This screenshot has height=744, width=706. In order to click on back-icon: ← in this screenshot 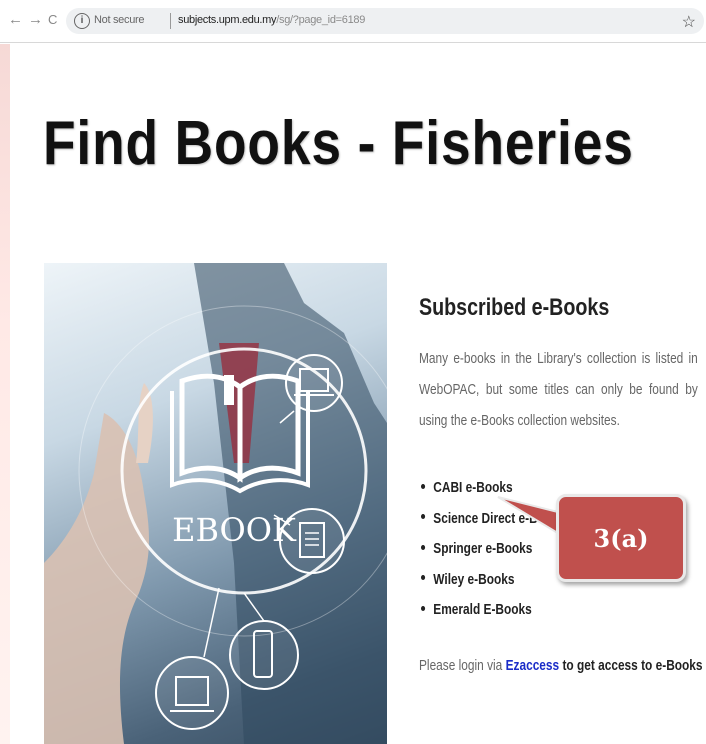, I will do `click(15, 20)`.